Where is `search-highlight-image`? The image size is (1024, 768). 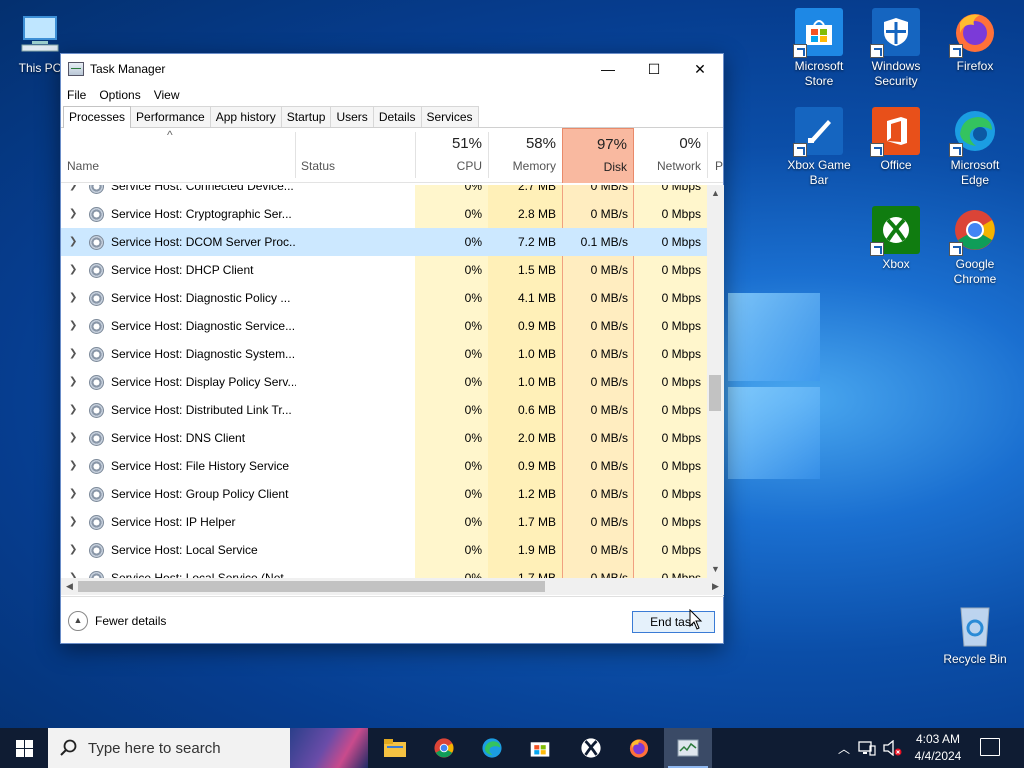
search-highlight-image is located at coordinates (329, 748).